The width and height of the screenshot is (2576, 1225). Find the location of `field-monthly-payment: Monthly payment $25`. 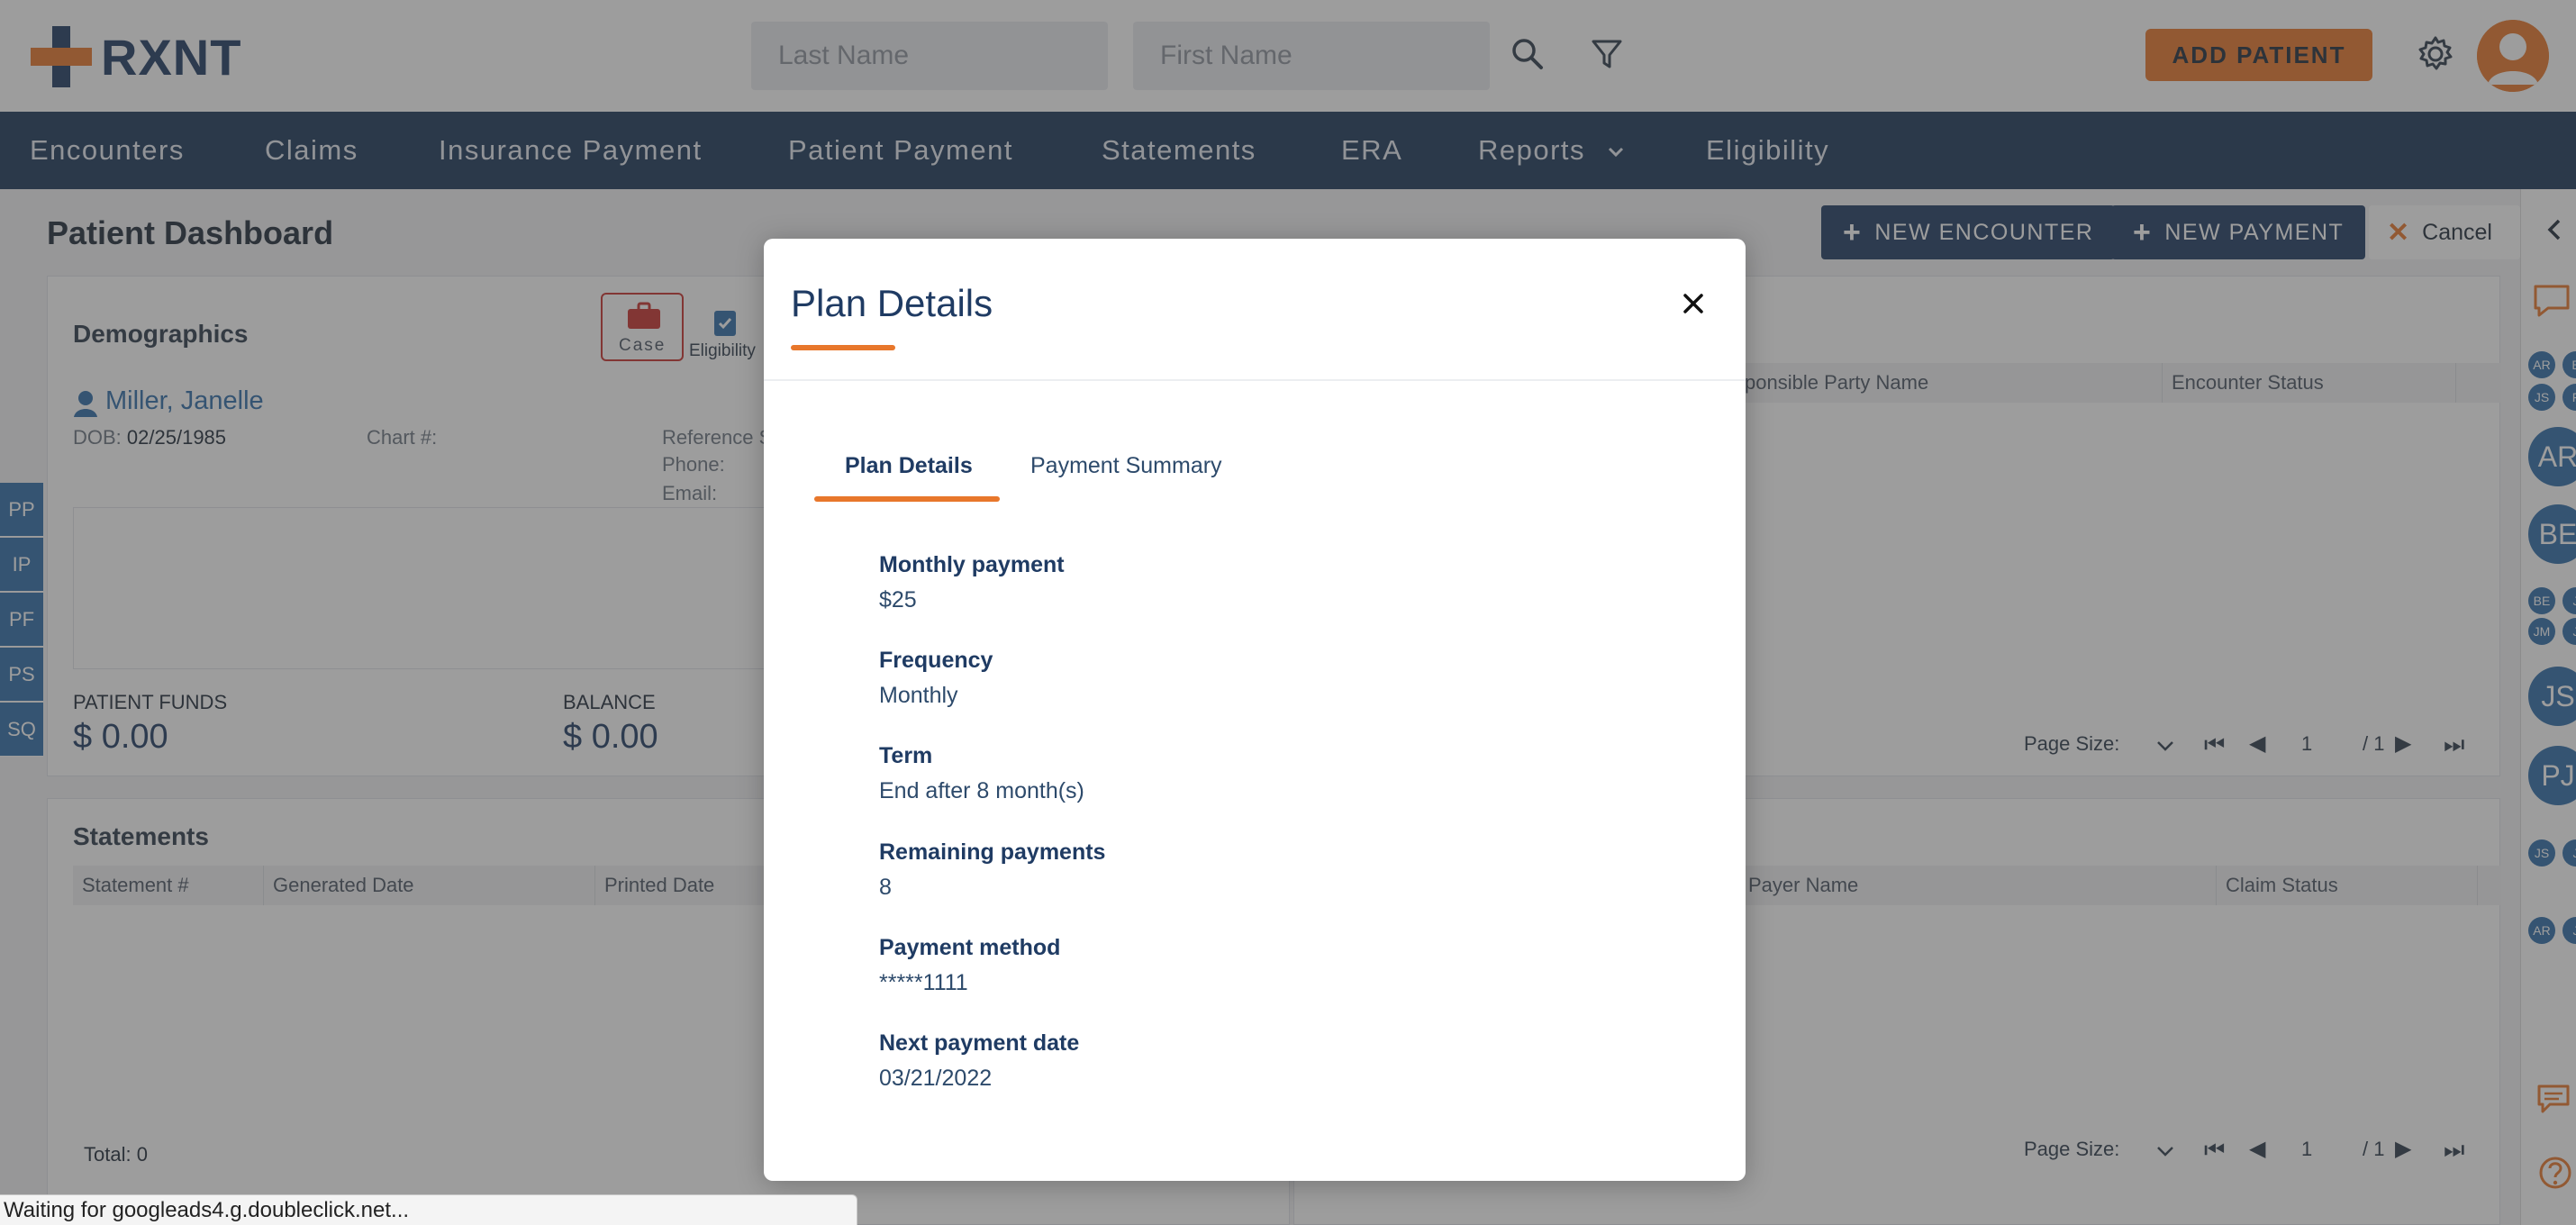

field-monthly-payment: Monthly payment $25 is located at coordinates (972, 582).